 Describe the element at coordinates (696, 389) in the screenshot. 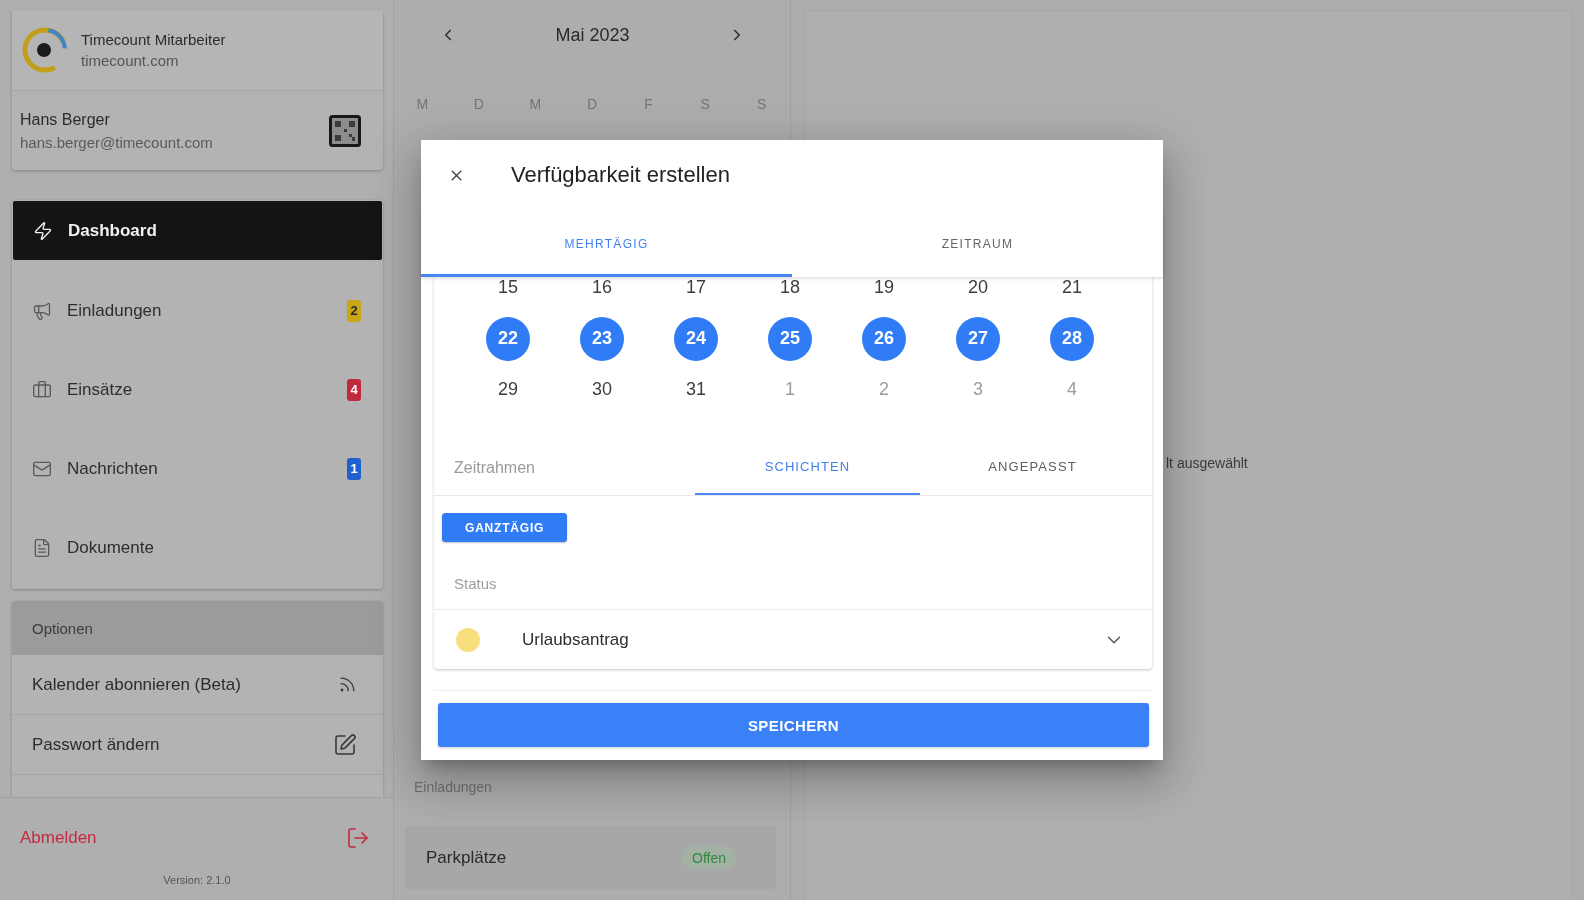

I see `calendar-day: 31` at that location.